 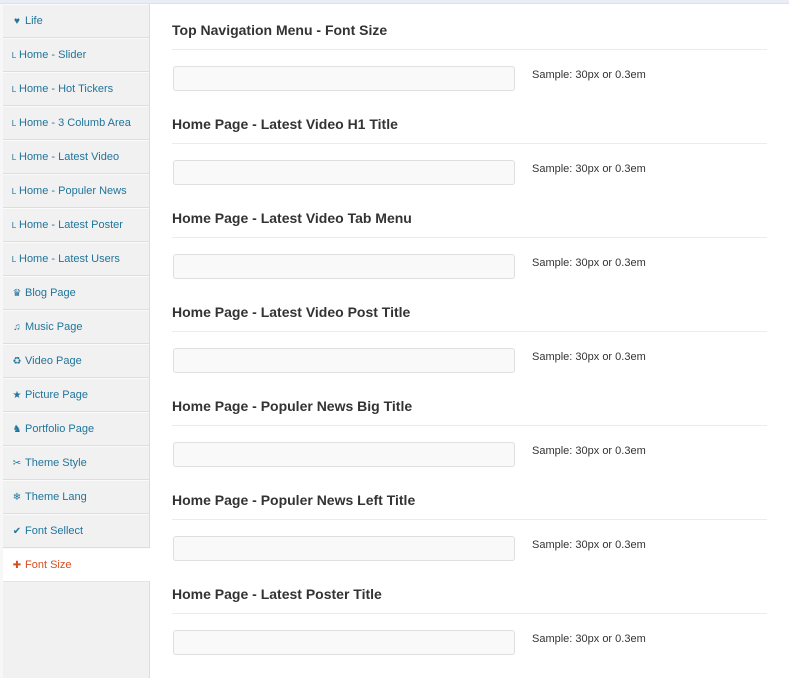 I want to click on sidebar-item-label: Music Page, so click(x=54, y=327).